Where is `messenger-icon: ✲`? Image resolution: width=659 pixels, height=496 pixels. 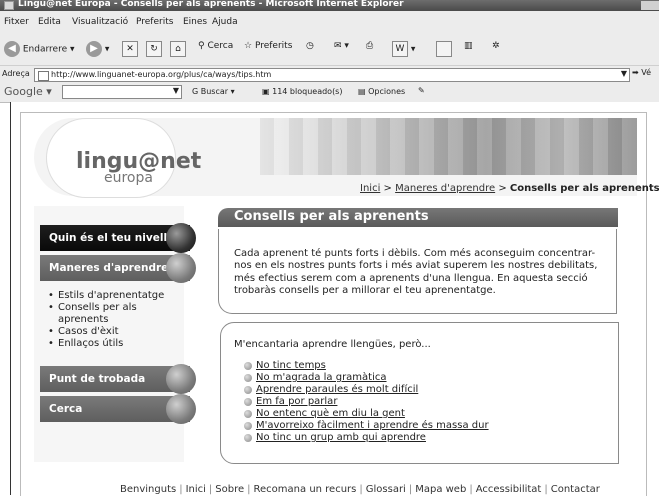
messenger-icon: ✲ is located at coordinates (496, 46).